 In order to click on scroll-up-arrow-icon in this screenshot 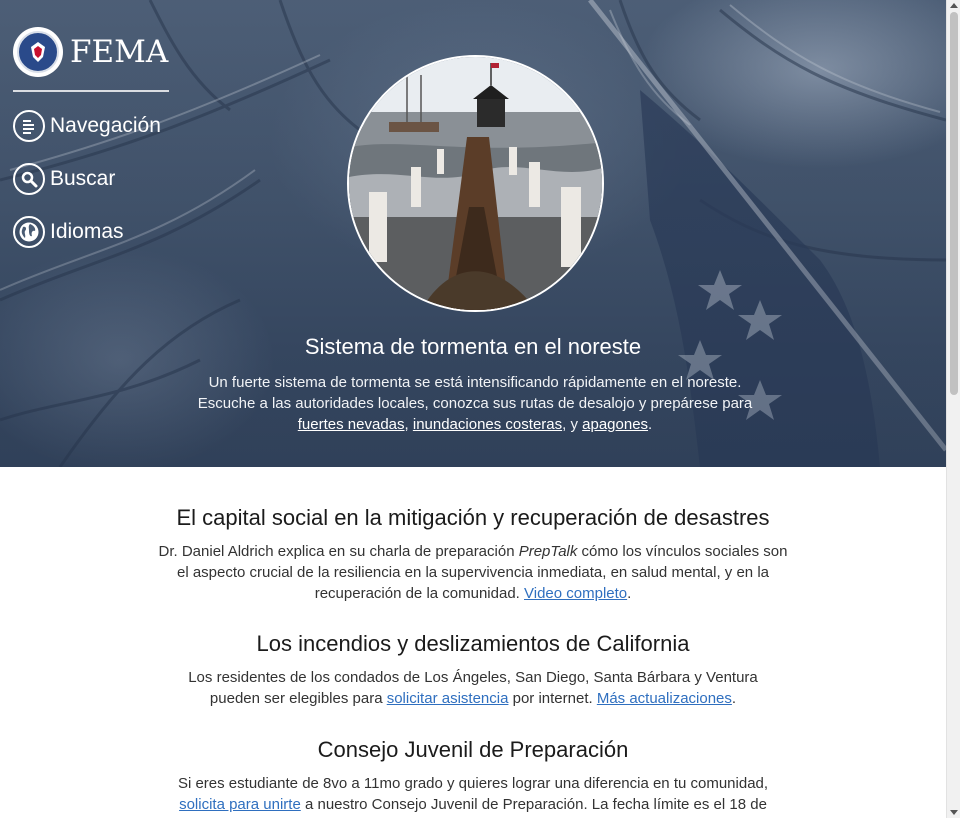, I will do `click(954, 5)`.